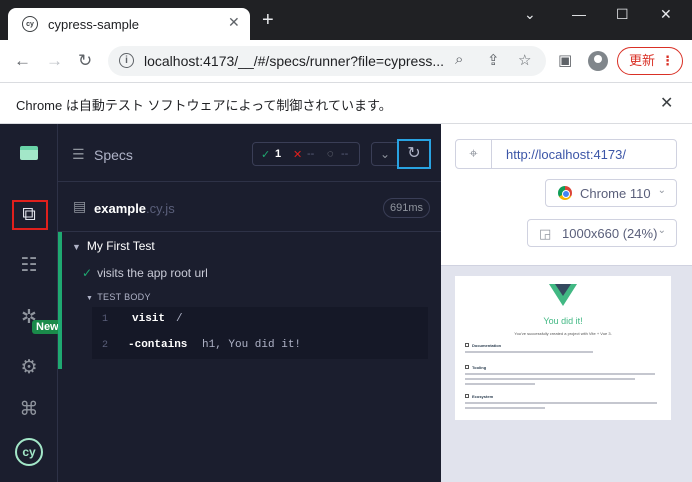 The width and height of the screenshot is (692, 482). I want to click on aut-section-tooling: Tooling, so click(475, 367).